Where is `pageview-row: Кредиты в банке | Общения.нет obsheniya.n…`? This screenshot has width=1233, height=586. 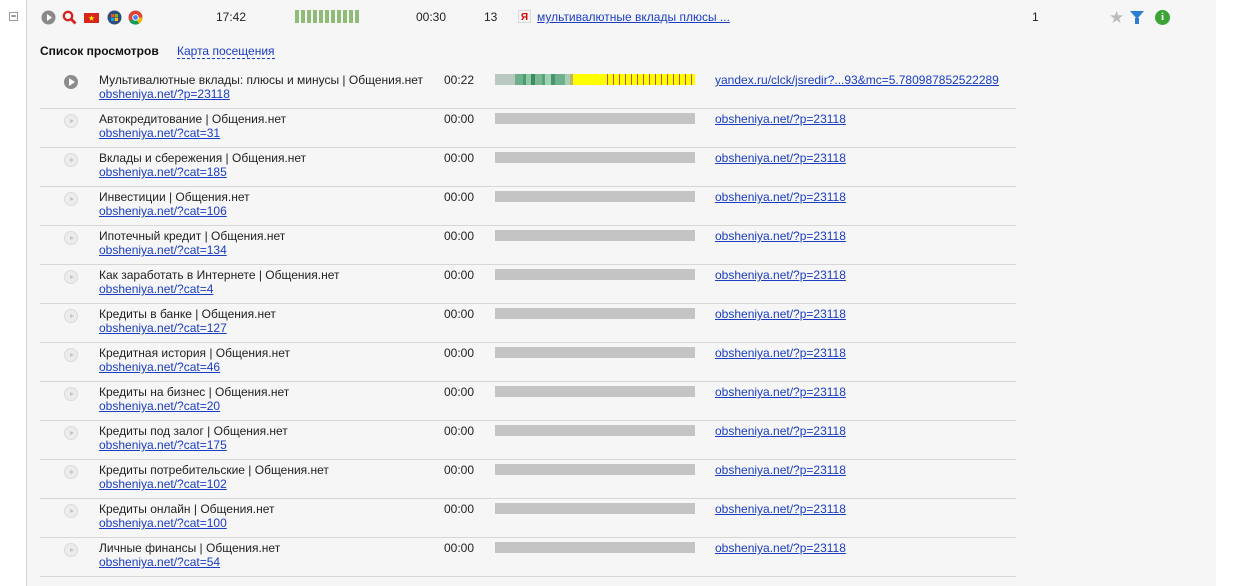 pageview-row: Кредиты в банке | Общения.нет obsheniya.n… is located at coordinates (528, 323).